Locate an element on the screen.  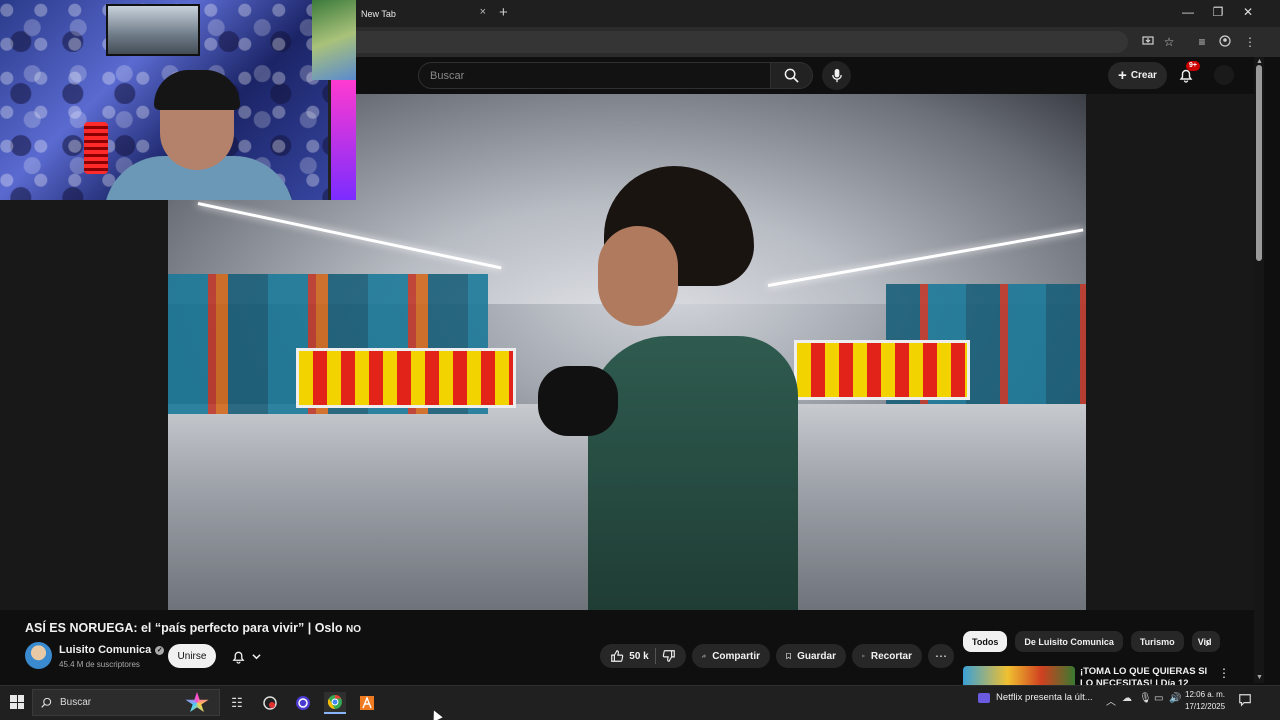
account-avatar is located at coordinates (1224, 75).